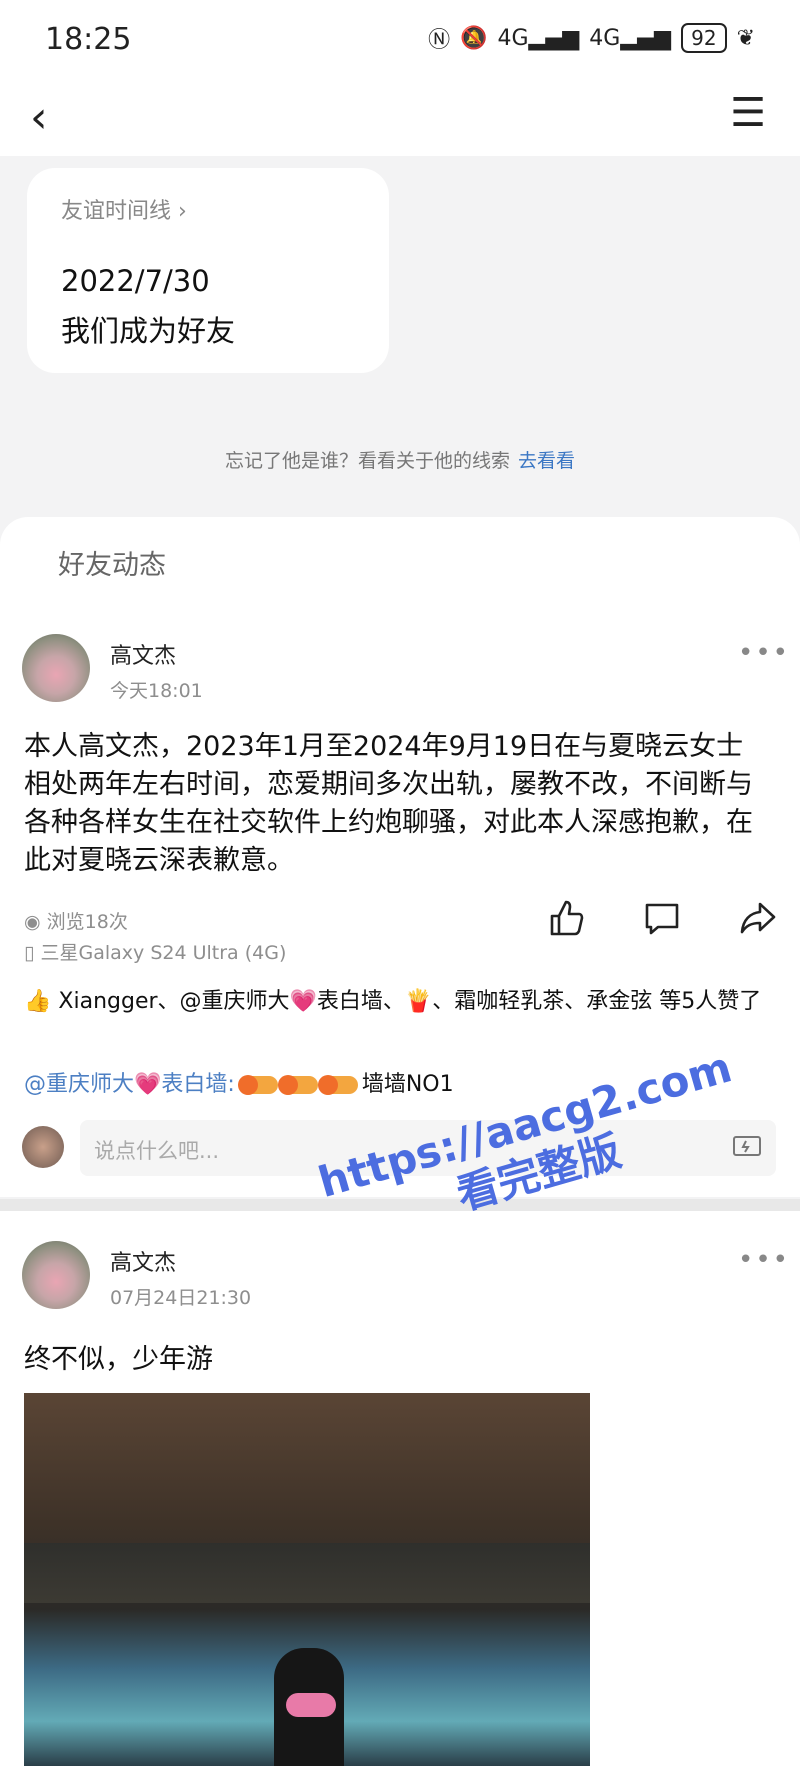 This screenshot has height=1766, width=800. What do you see at coordinates (76, 922) in the screenshot?
I see `view-count: ◉ 浏览18次` at bounding box center [76, 922].